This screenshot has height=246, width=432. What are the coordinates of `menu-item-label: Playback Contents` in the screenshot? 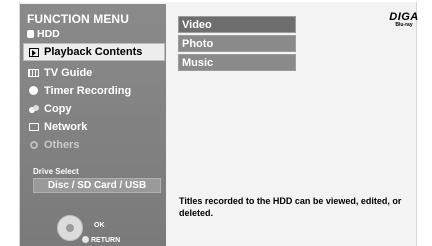 It's located at (93, 52).